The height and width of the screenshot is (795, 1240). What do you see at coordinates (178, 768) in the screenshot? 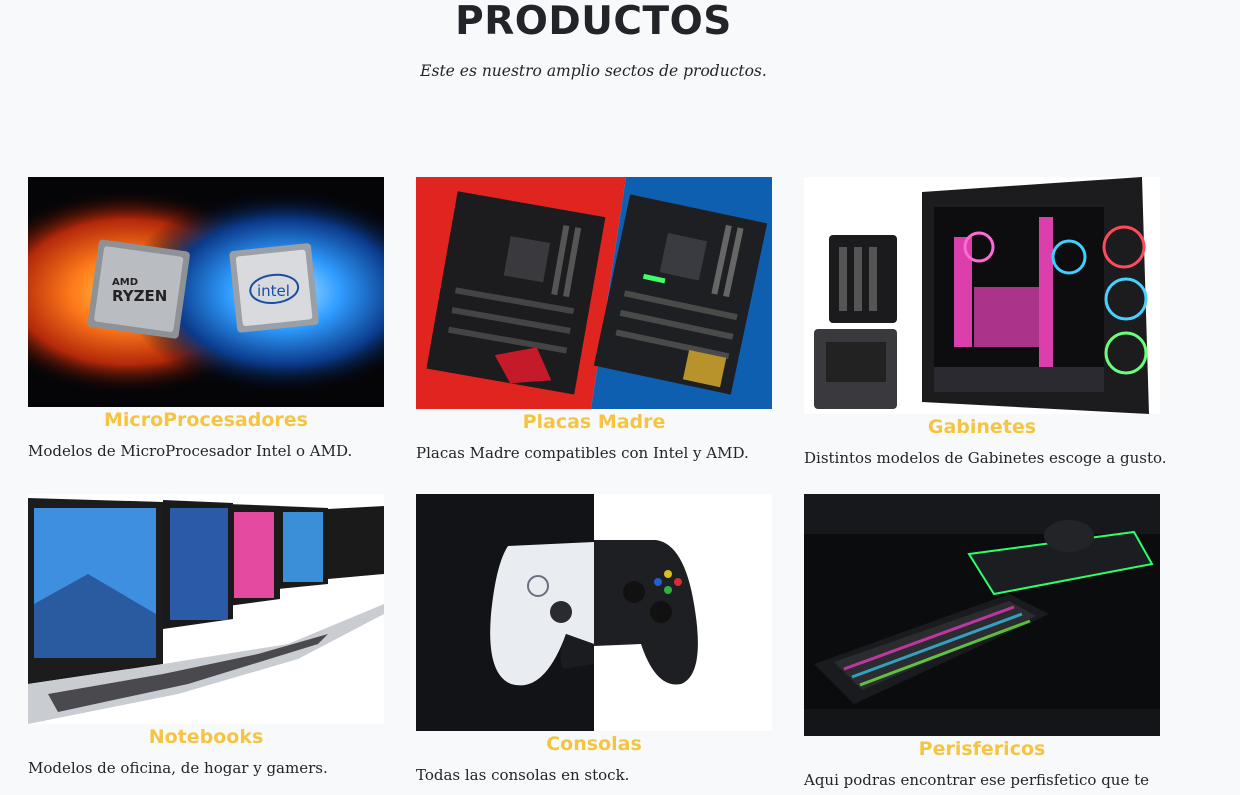
I see `product-description: Modelos de oficina, de hogar y gamers.` at bounding box center [178, 768].